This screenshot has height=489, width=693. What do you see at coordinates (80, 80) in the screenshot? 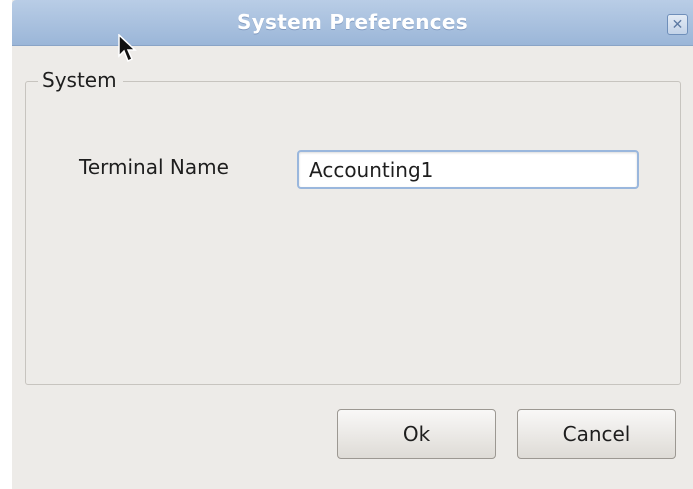
I see `group-label: System` at bounding box center [80, 80].